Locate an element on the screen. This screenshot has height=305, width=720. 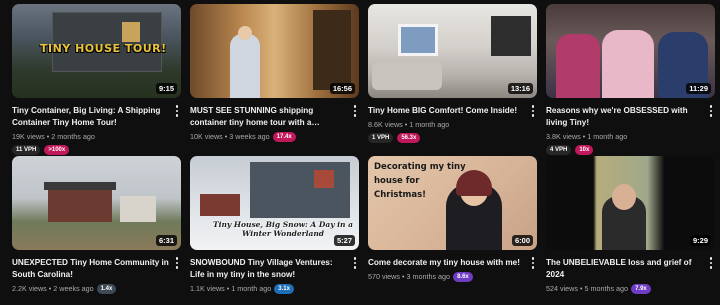
badge-row: 11 VPH >100x is located at coordinates (90, 150).